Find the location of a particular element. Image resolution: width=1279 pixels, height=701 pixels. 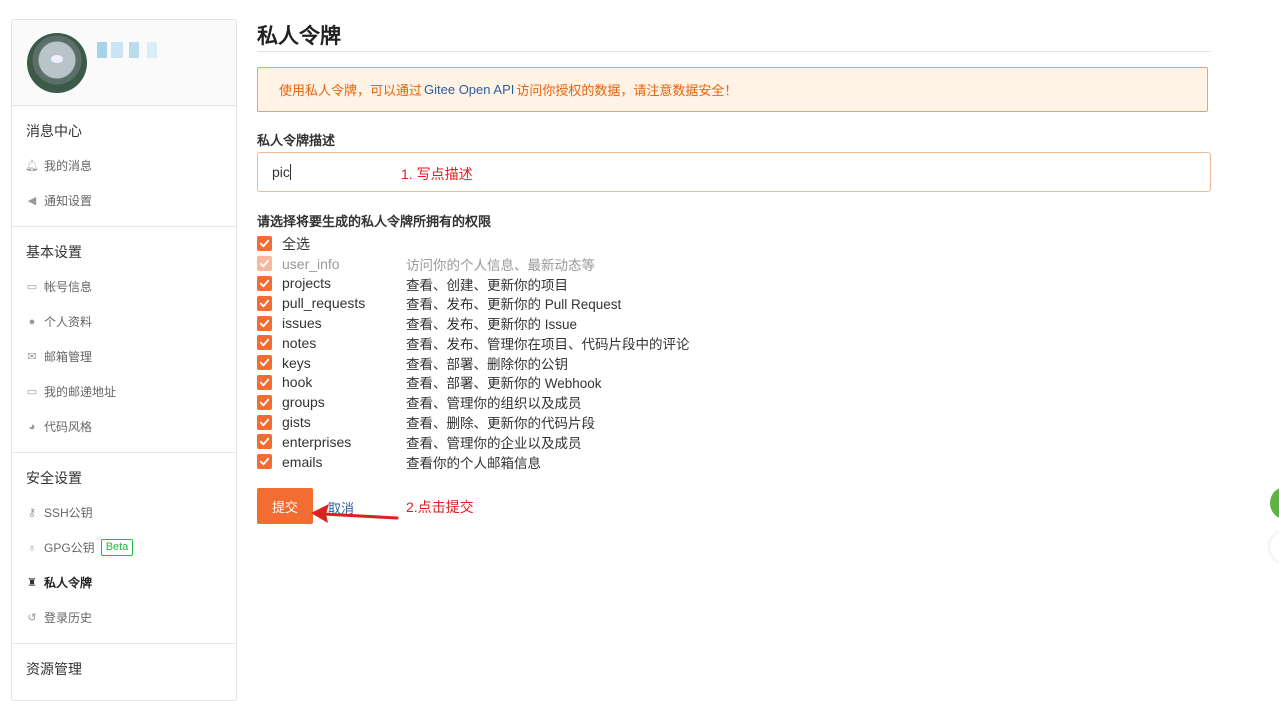

permission-row: issues 查看、发布、更新你的 Issue is located at coordinates (473, 323).